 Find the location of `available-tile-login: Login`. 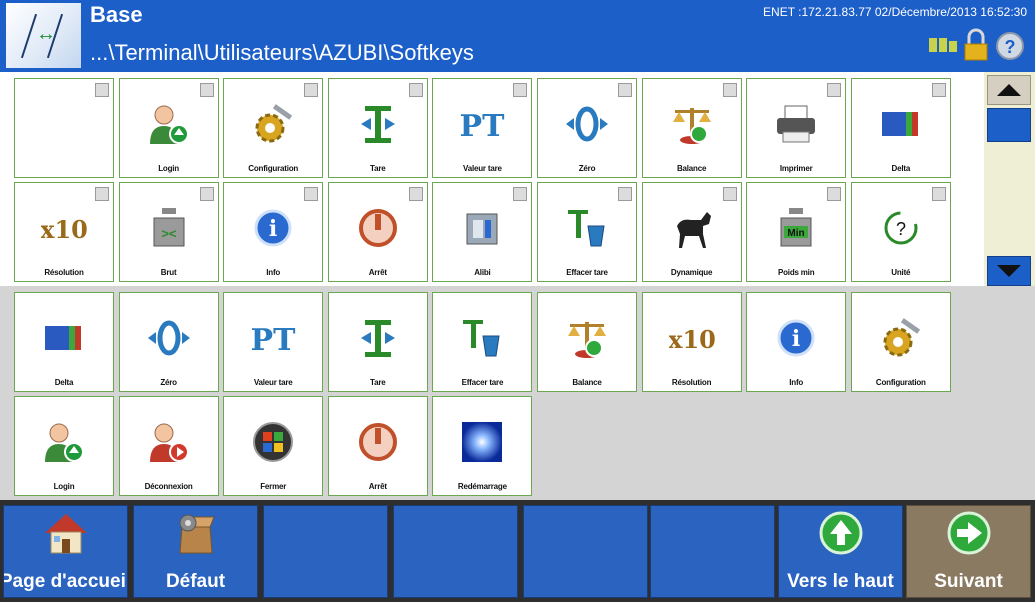

available-tile-login: Login is located at coordinates (168, 128).